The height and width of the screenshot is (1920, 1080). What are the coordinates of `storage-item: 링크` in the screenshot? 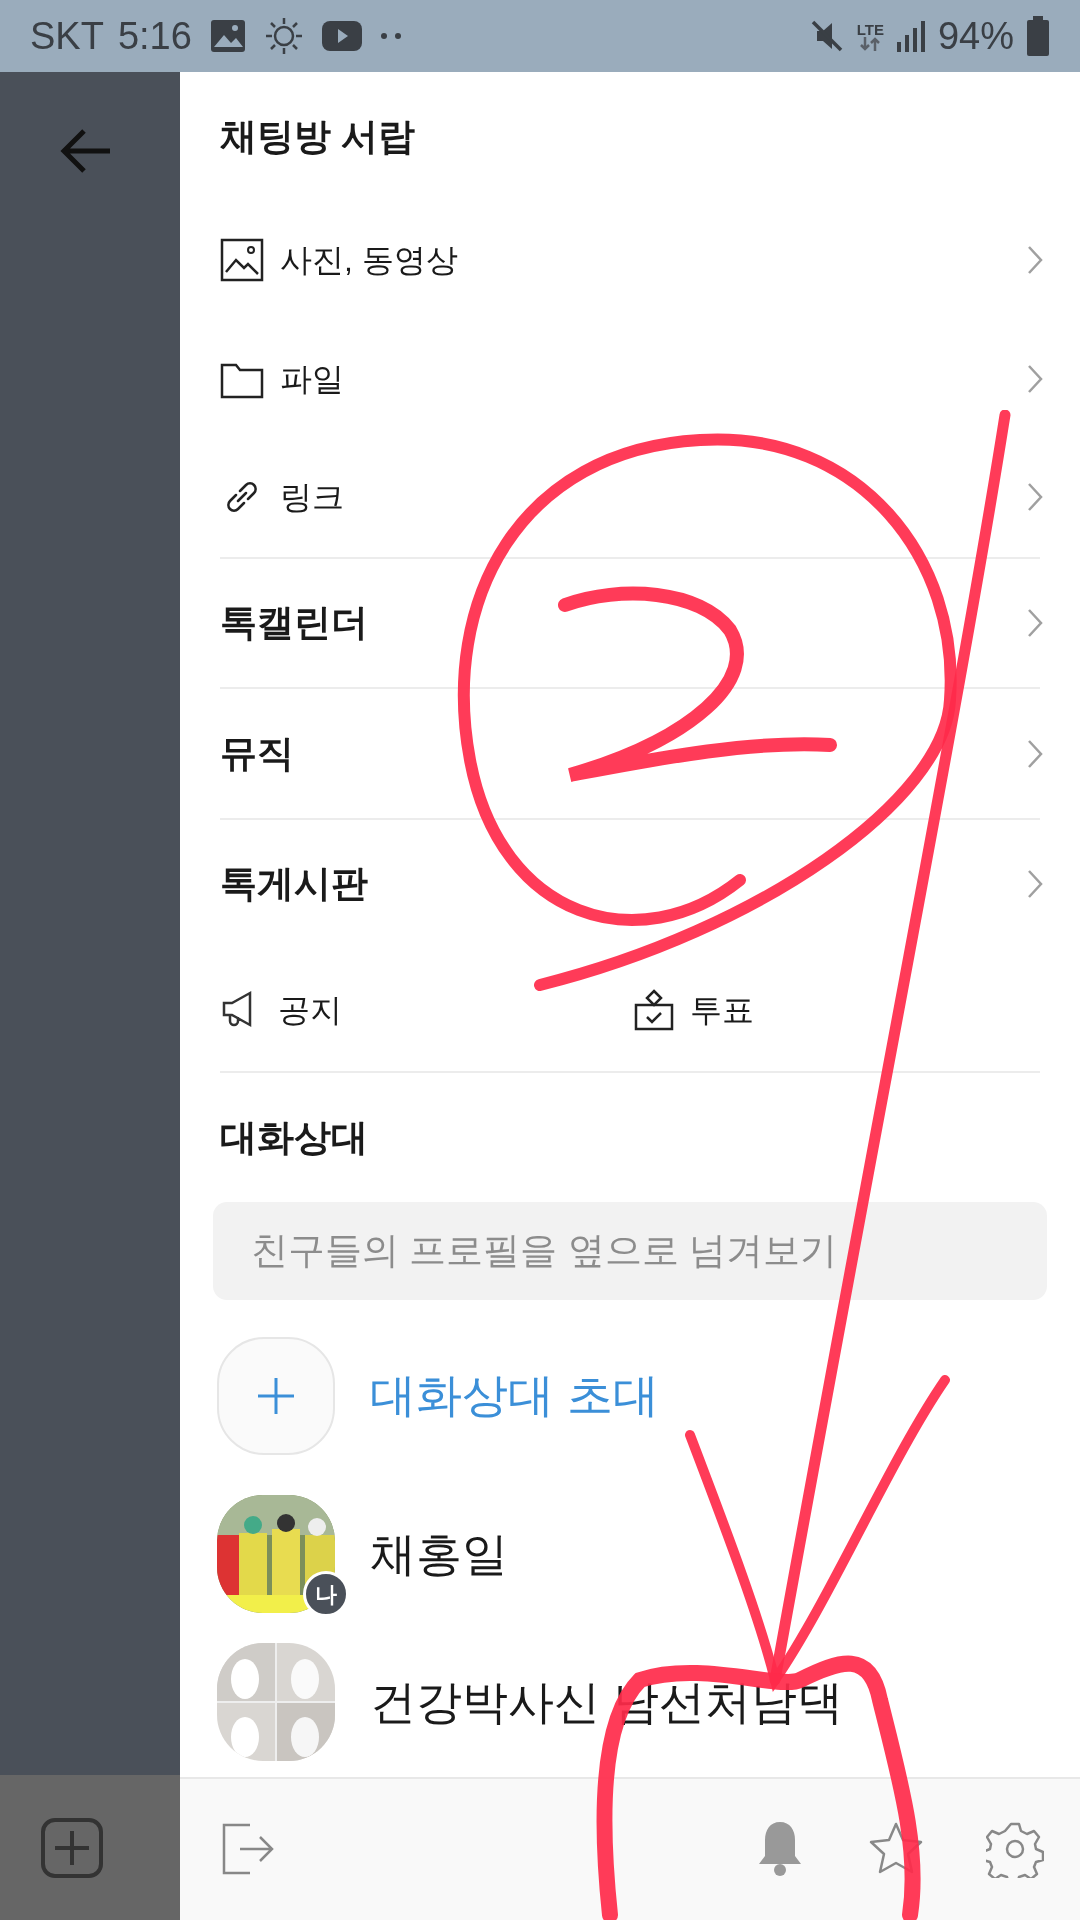 It's located at (630, 497).